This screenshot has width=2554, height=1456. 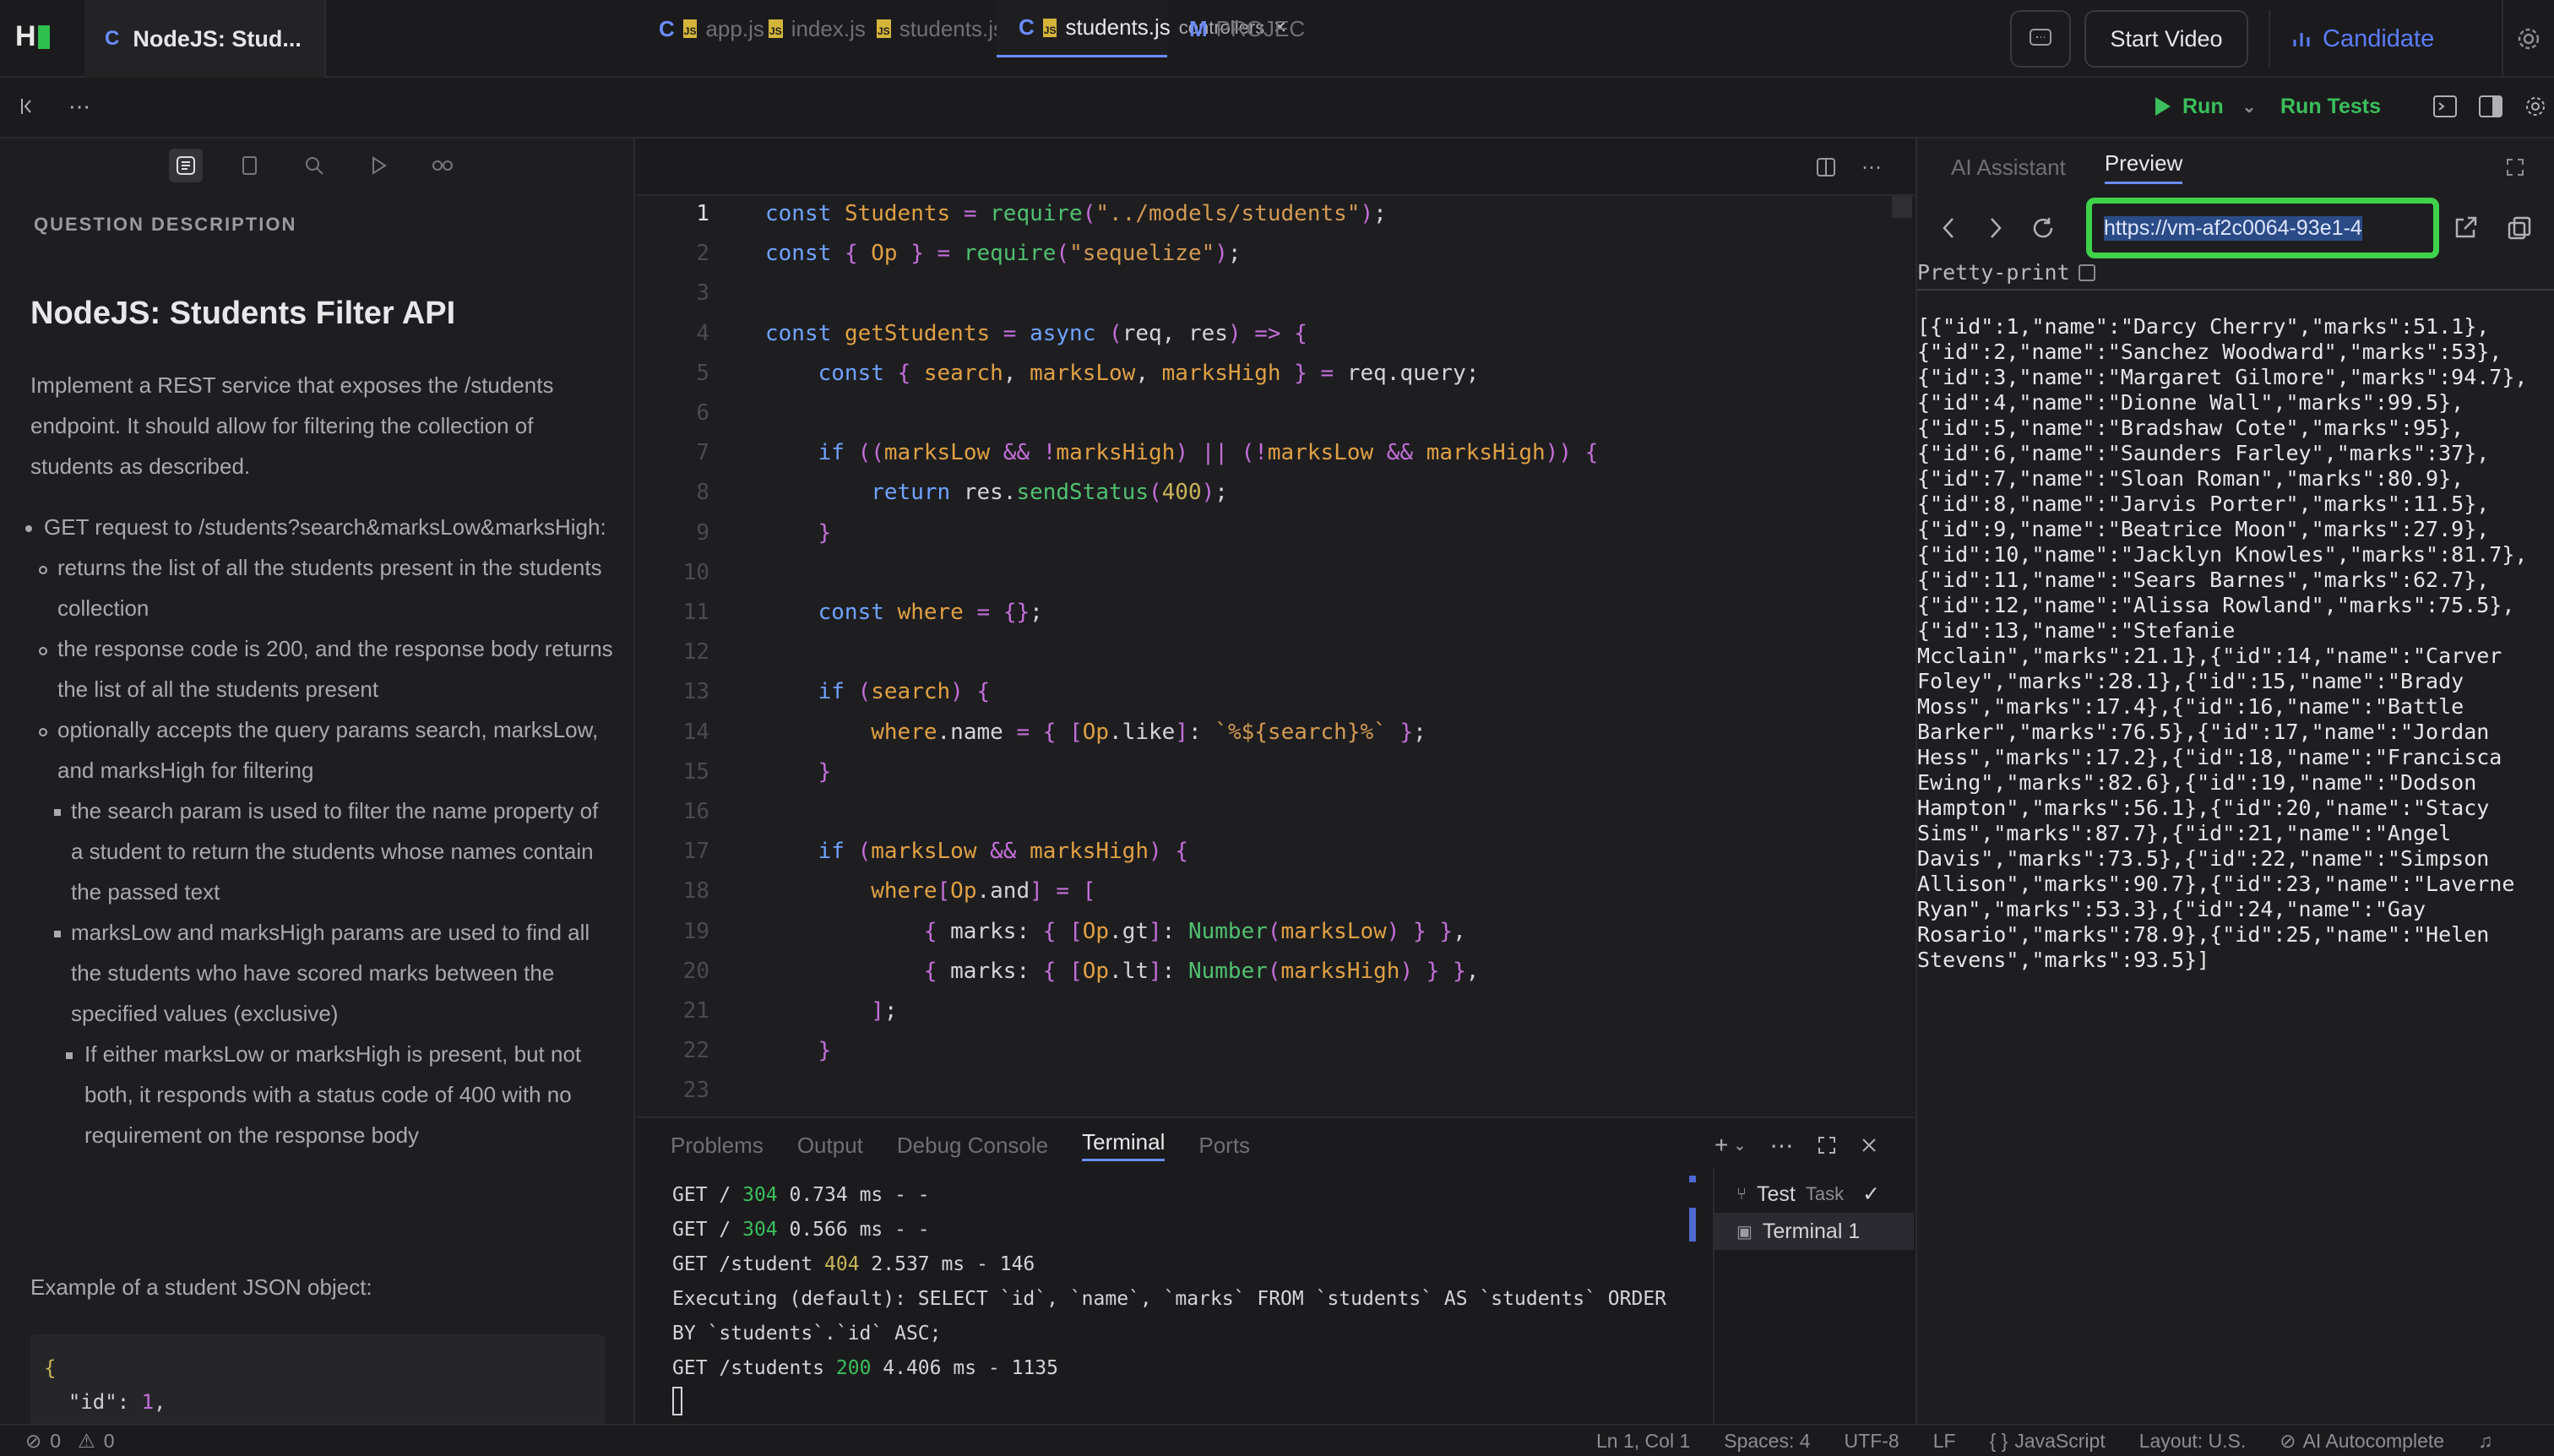 What do you see at coordinates (2086, 272) in the screenshot?
I see `pretty-print-checkbox` at bounding box center [2086, 272].